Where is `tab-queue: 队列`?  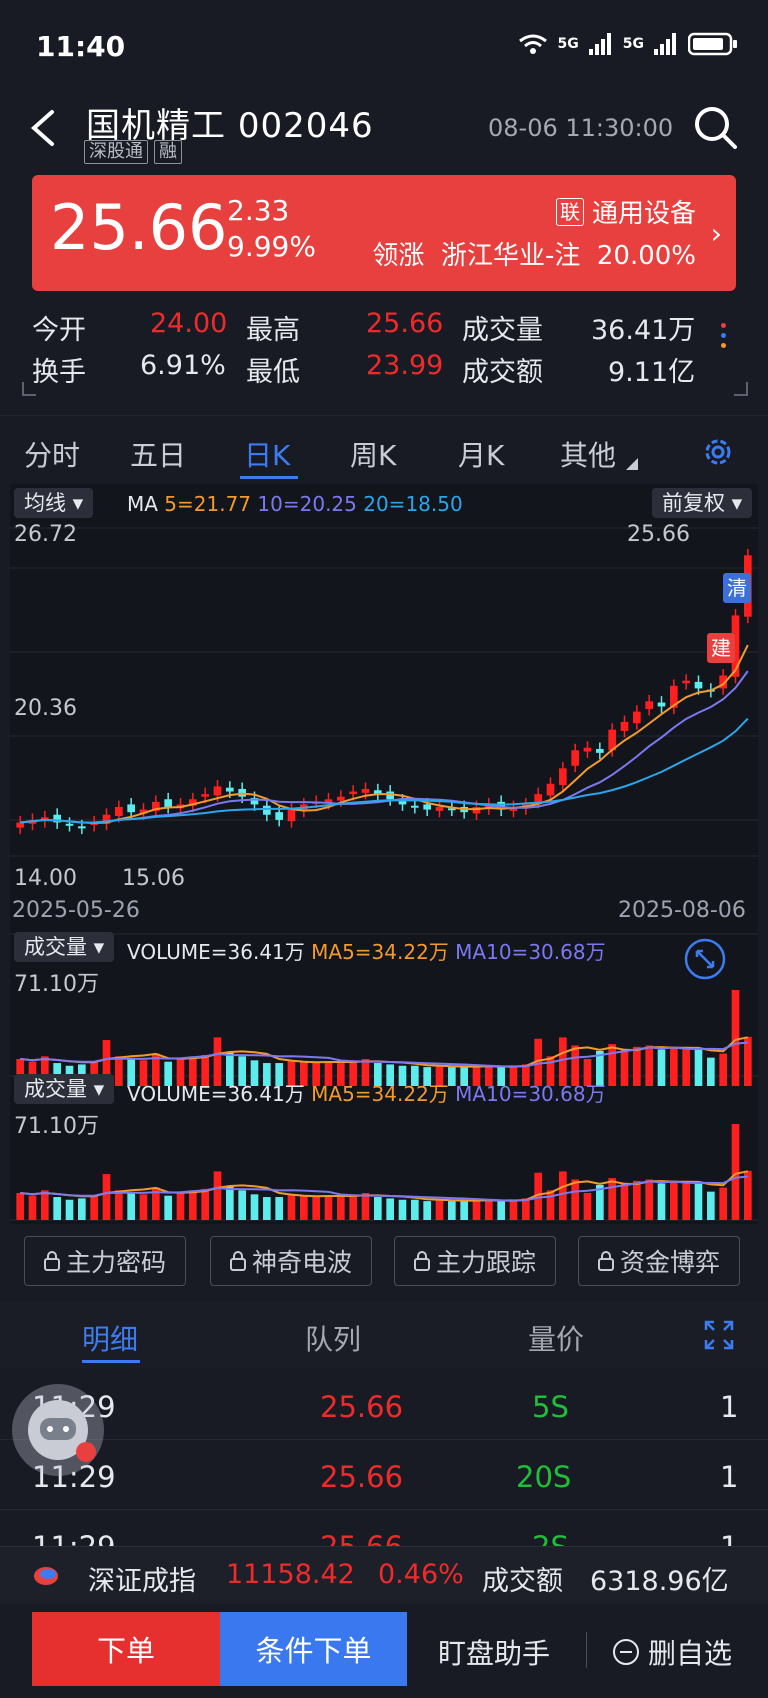
tab-queue: 队列 is located at coordinates (333, 1338).